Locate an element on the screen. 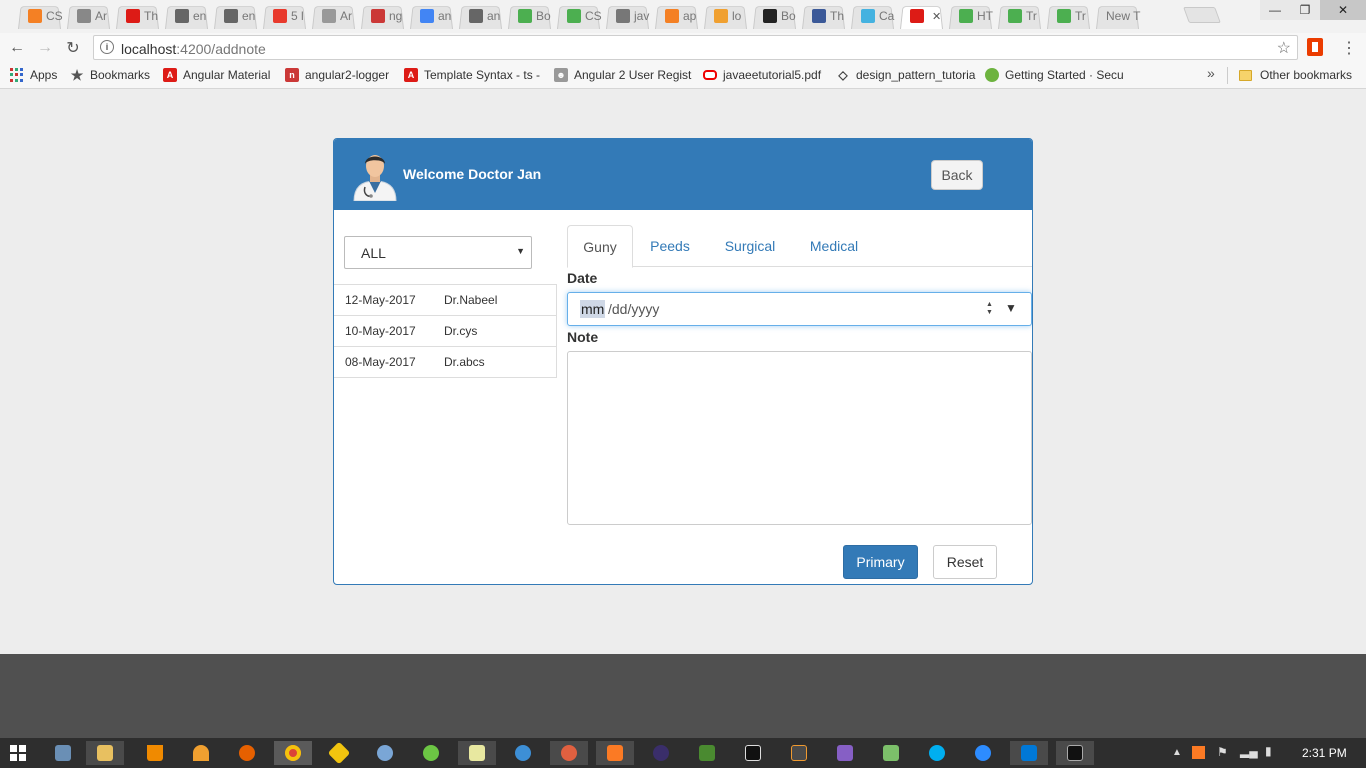 Image resolution: width=1366 pixels, height=768 pixels. window-close-icon: ✕ is located at coordinates (1343, 10).